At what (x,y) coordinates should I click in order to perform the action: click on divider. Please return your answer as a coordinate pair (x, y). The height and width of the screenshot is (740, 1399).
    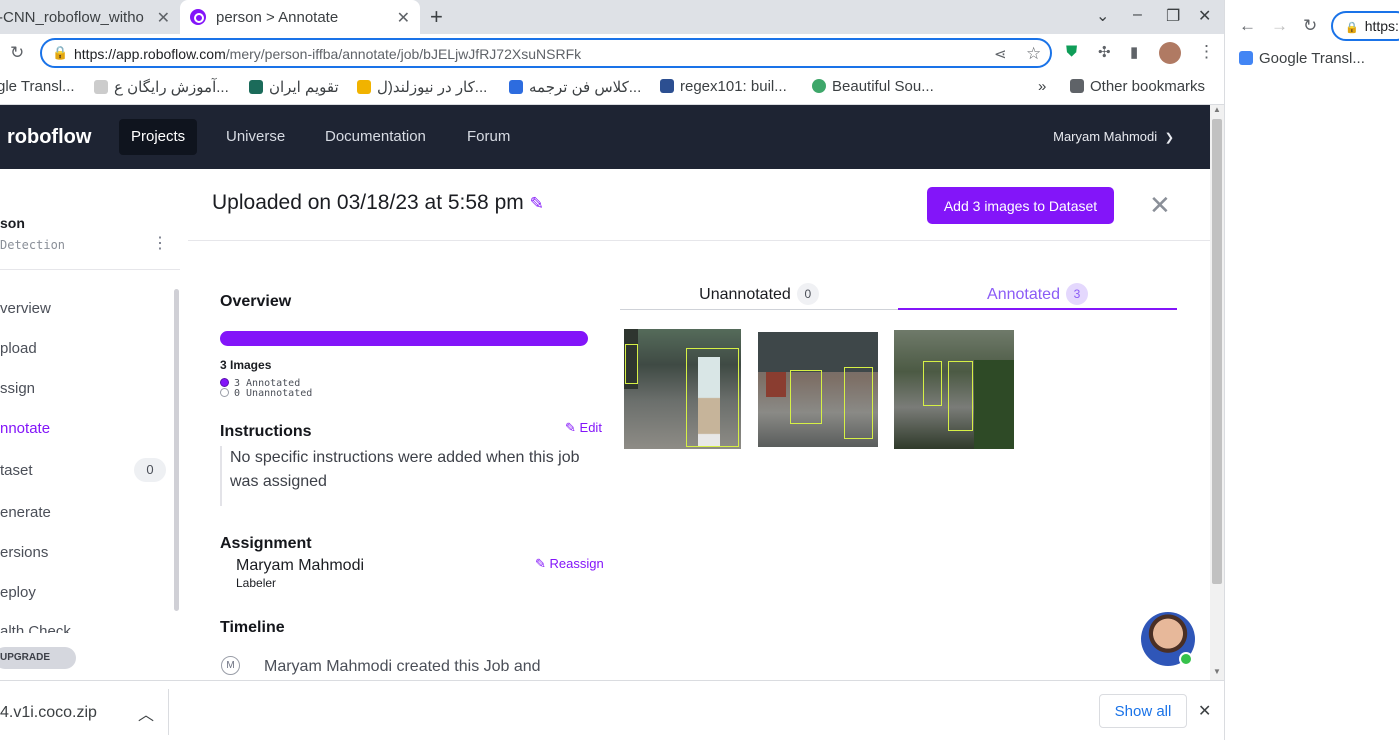
    Looking at the image, I should click on (168, 712).